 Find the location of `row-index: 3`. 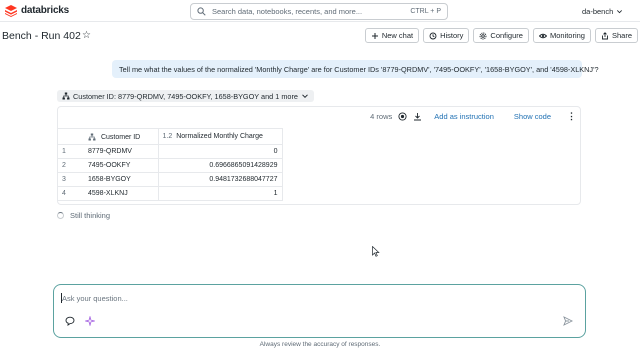

row-index: 3 is located at coordinates (71, 179).